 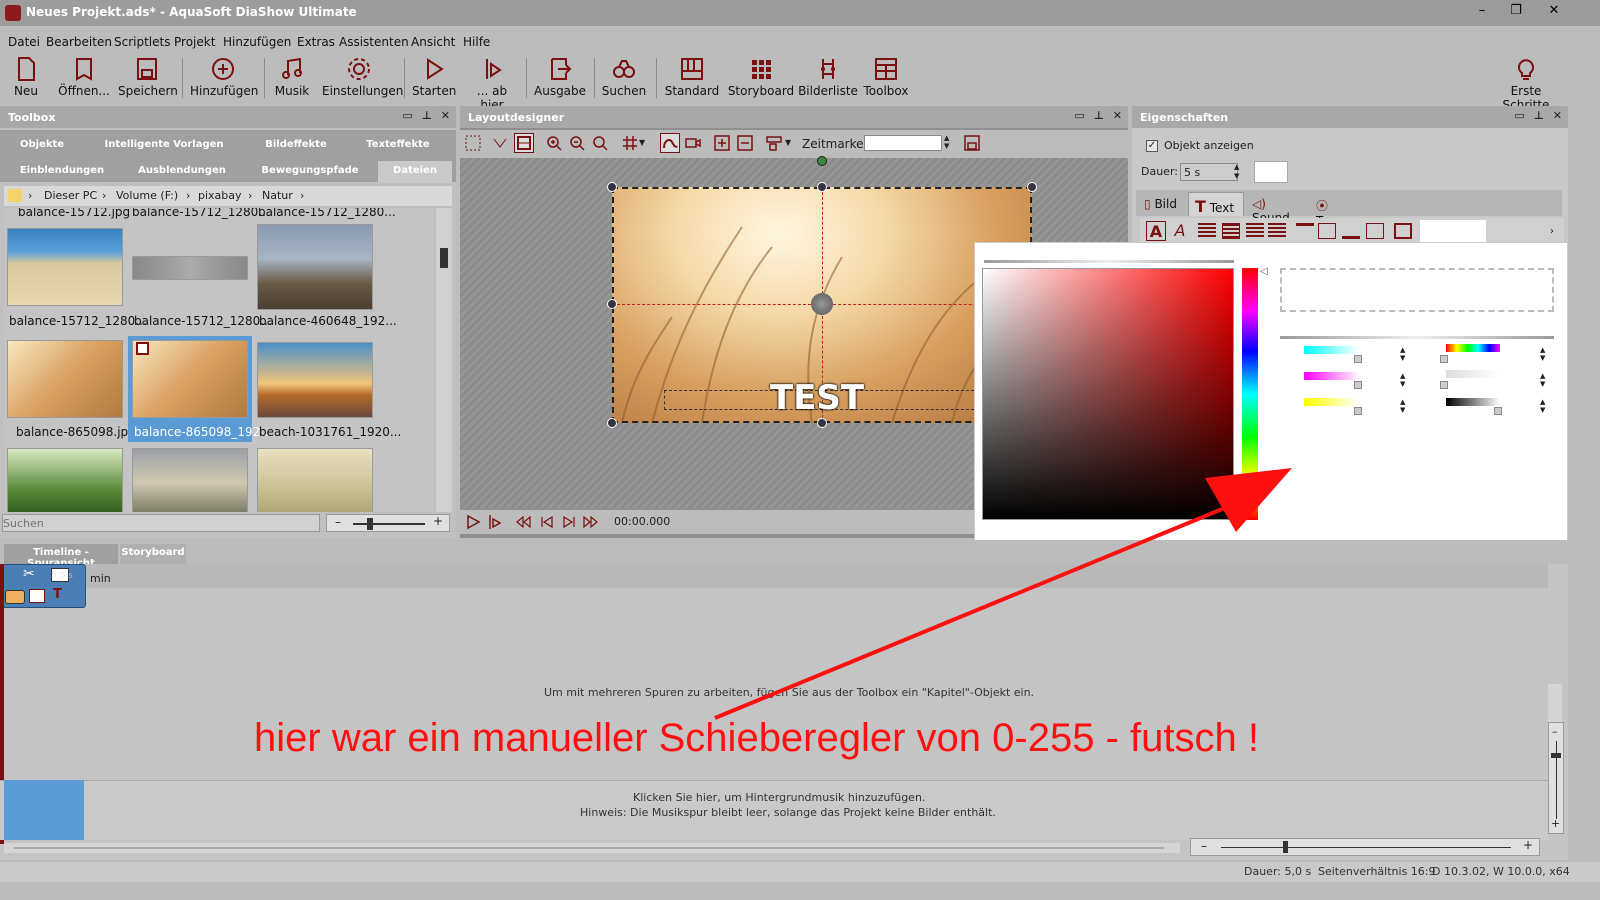 I want to click on breadcrumb-item: Dieser PC, so click(x=70, y=195).